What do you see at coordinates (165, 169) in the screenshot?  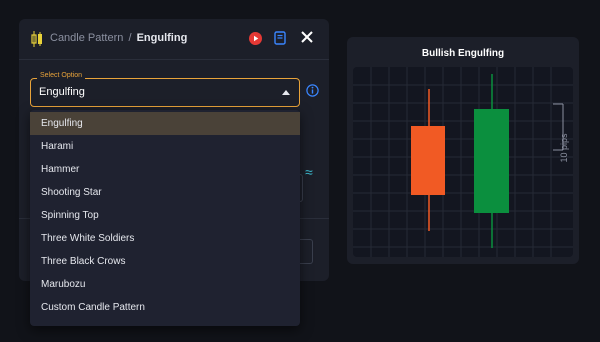 I see `dropdown-option-hammer: Hammer` at bounding box center [165, 169].